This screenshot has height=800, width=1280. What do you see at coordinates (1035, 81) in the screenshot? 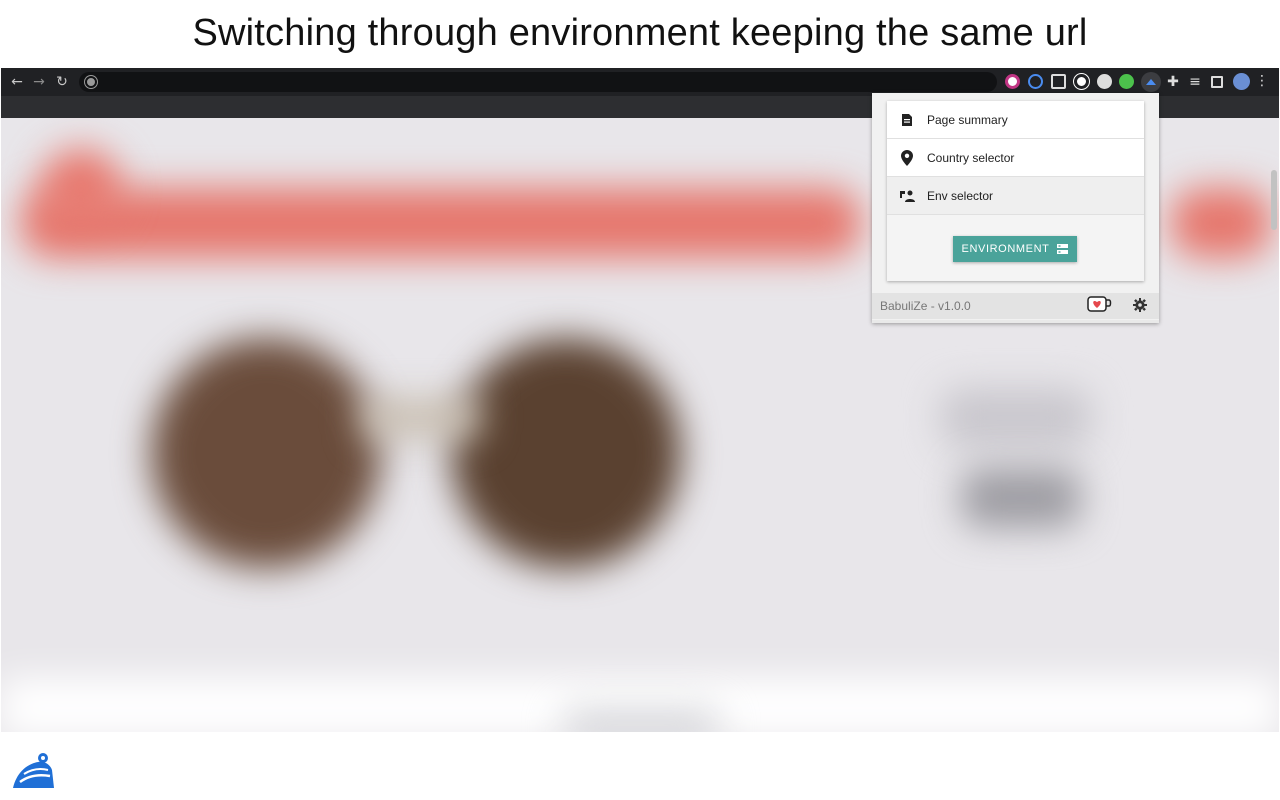
I see `link-icon` at bounding box center [1035, 81].